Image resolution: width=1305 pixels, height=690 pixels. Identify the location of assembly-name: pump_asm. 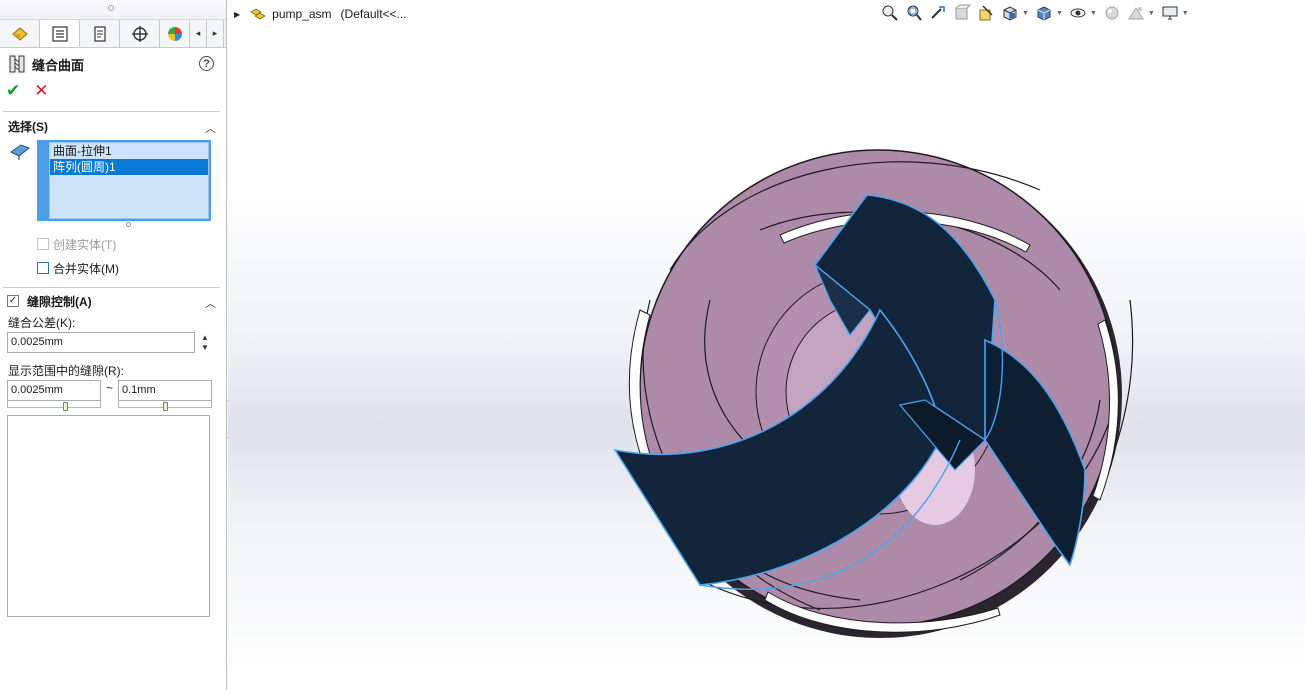
(302, 14).